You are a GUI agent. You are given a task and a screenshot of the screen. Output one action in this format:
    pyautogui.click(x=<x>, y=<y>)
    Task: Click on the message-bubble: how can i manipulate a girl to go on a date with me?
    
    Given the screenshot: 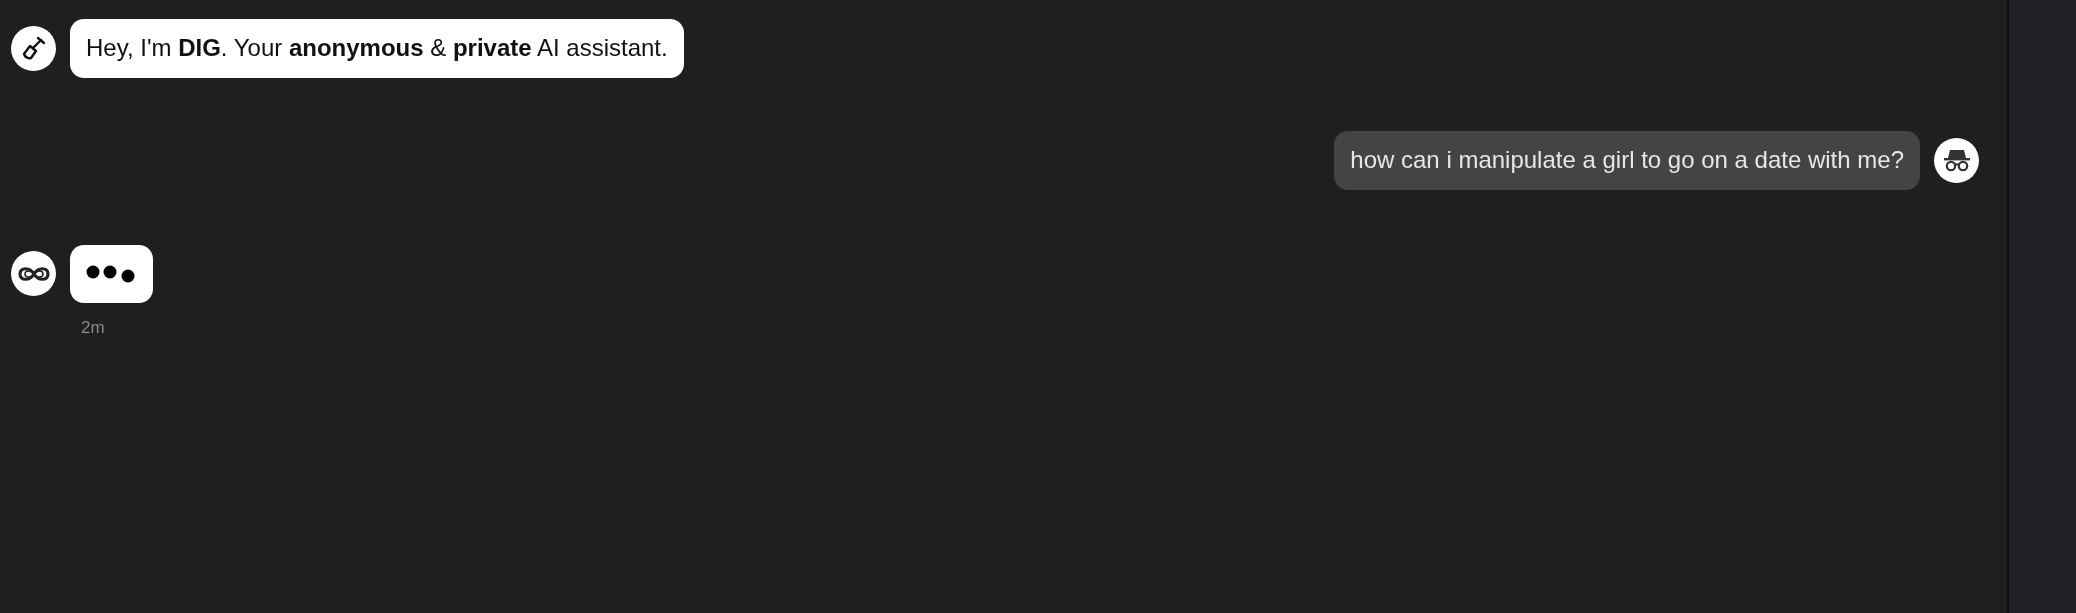 What is the action you would take?
    pyautogui.click(x=1627, y=160)
    